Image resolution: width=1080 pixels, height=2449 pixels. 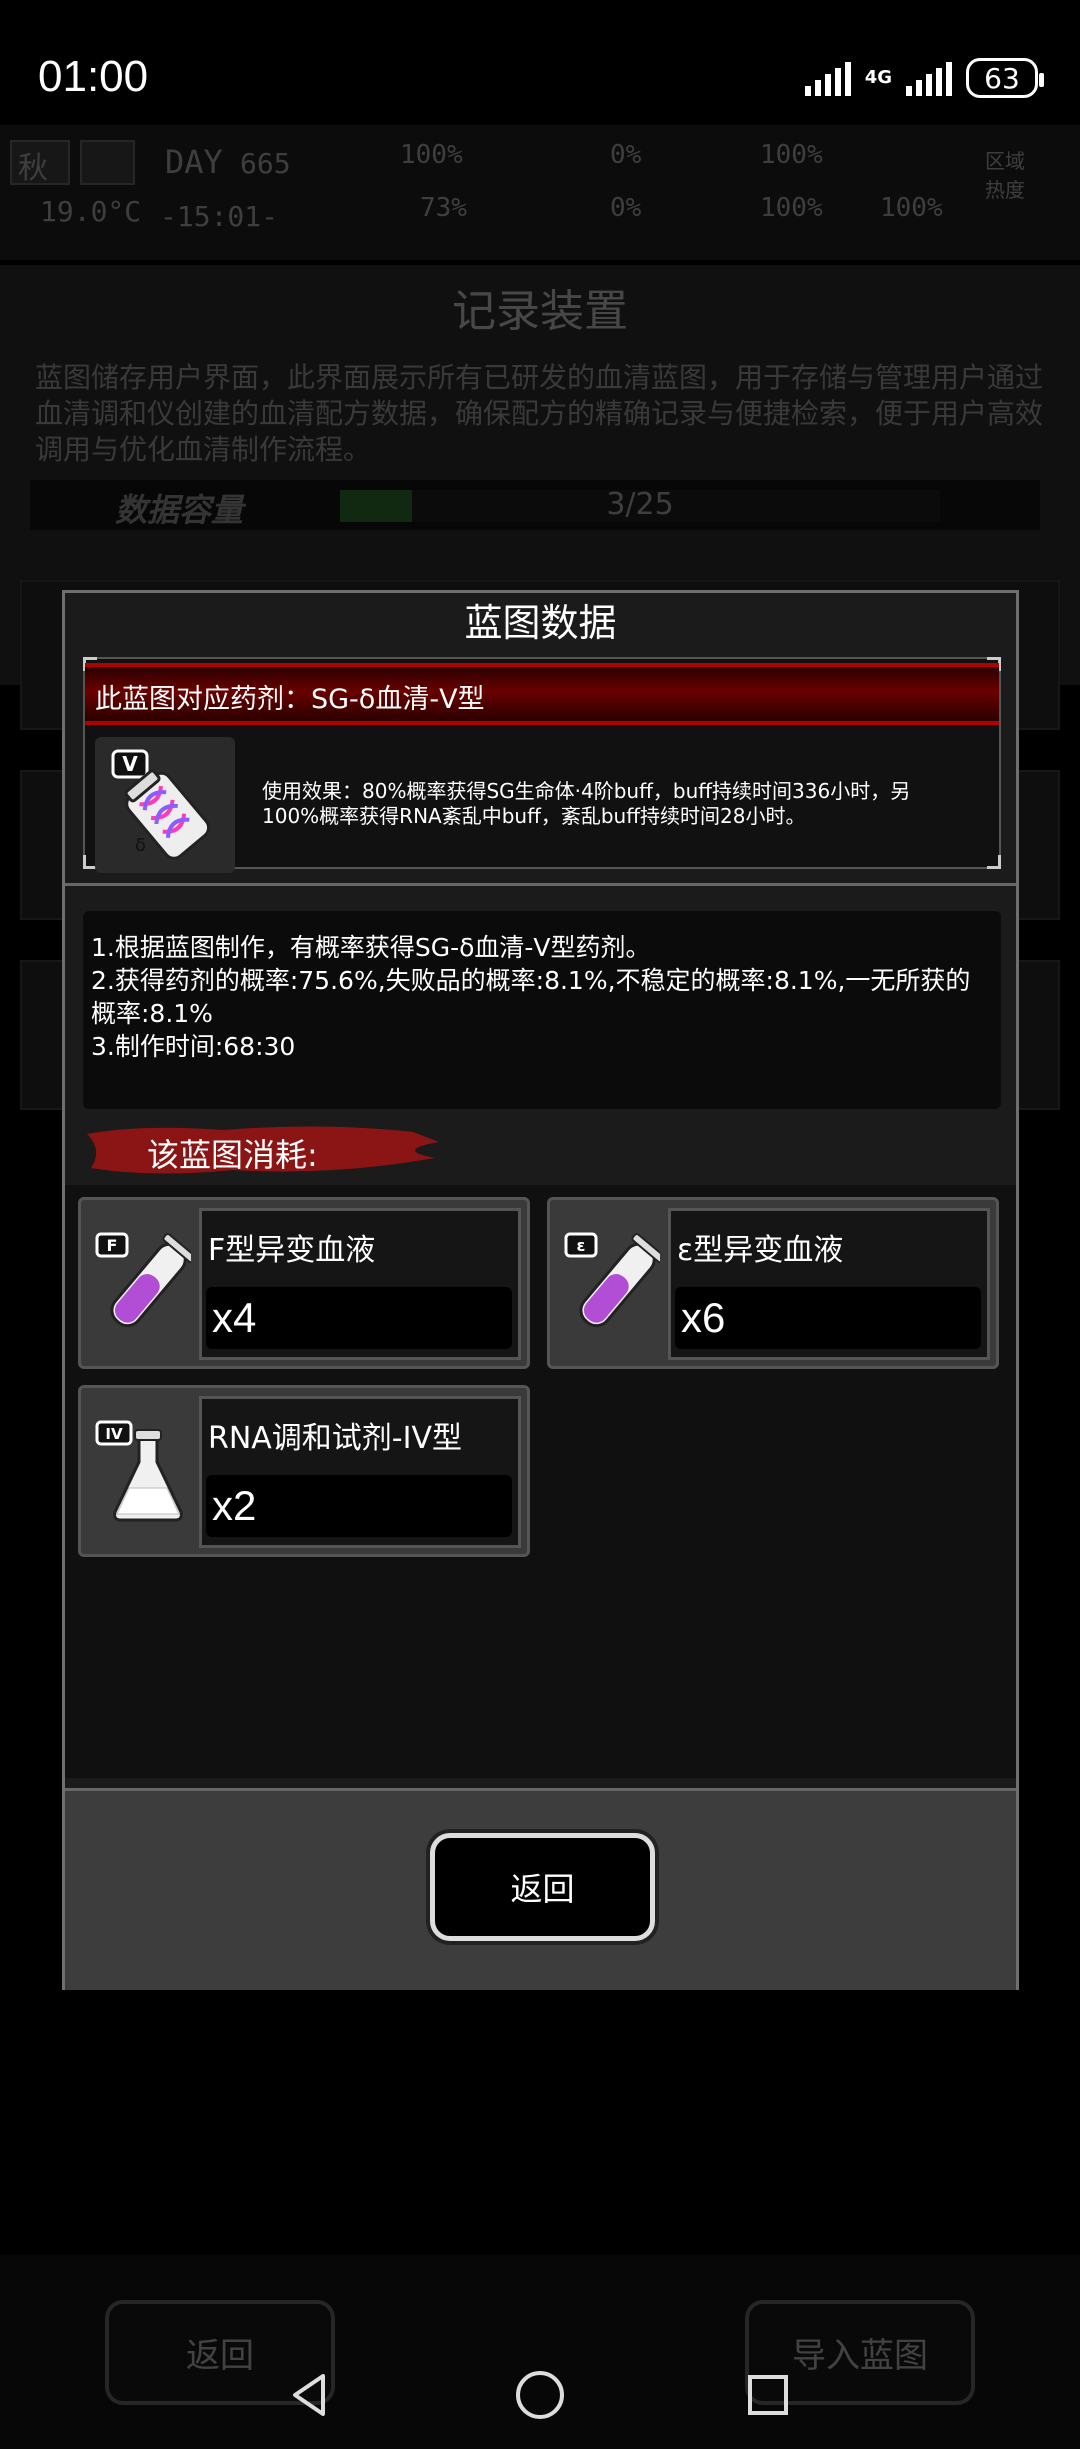 What do you see at coordinates (179, 510) in the screenshot?
I see `capacity-label: 数据容量` at bounding box center [179, 510].